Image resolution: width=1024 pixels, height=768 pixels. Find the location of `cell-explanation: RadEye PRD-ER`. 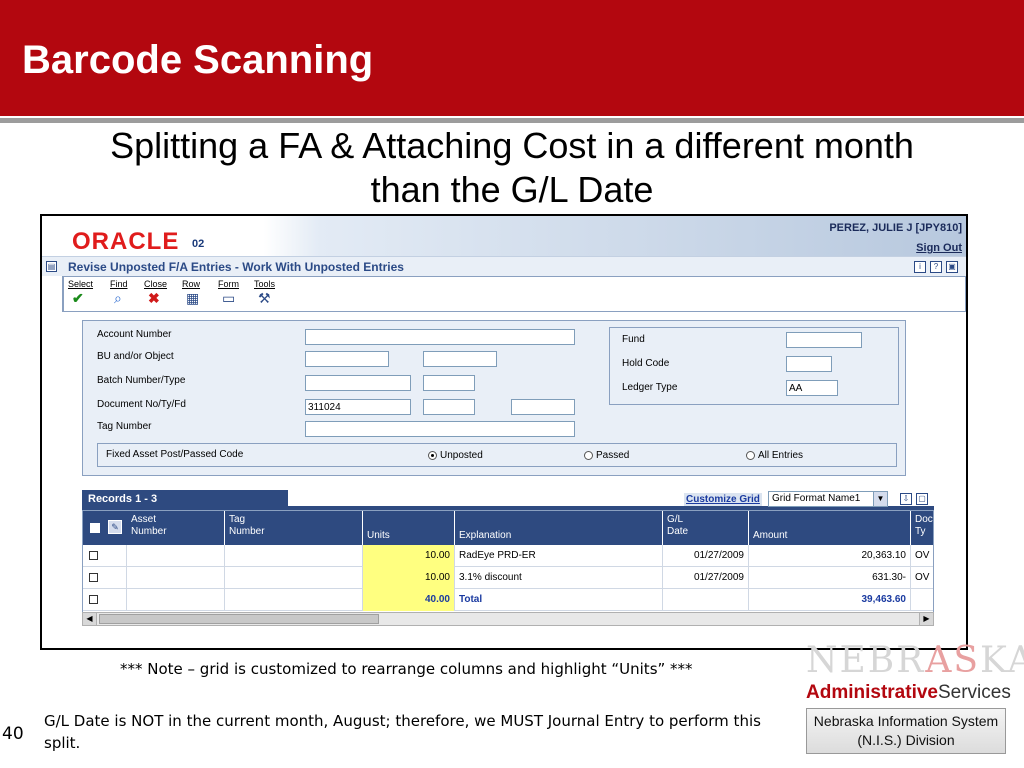

cell-explanation: RadEye PRD-ER is located at coordinates (559, 556).